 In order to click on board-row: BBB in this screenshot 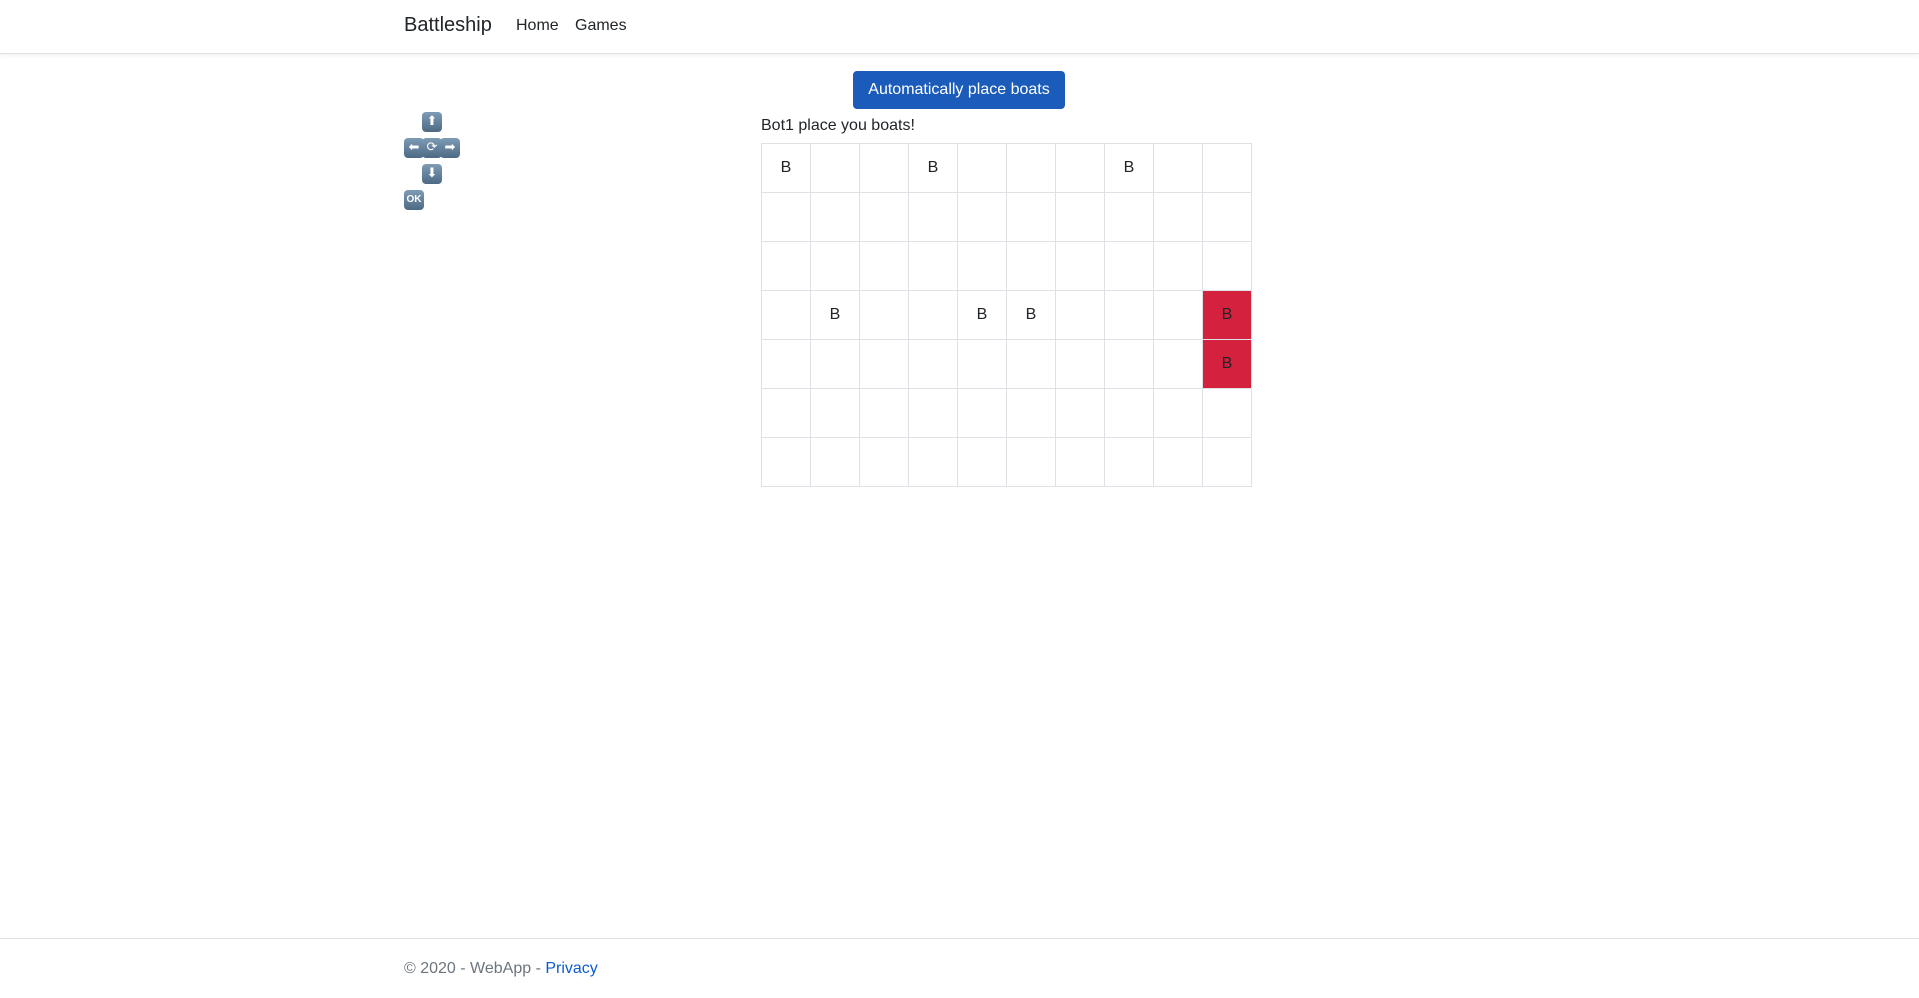, I will do `click(1006, 168)`.